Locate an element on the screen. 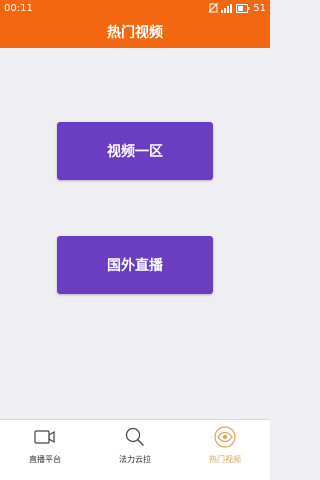 Image resolution: width=320 pixels, height=480 pixels. tab-search: 法力云拉 is located at coordinates (135, 450).